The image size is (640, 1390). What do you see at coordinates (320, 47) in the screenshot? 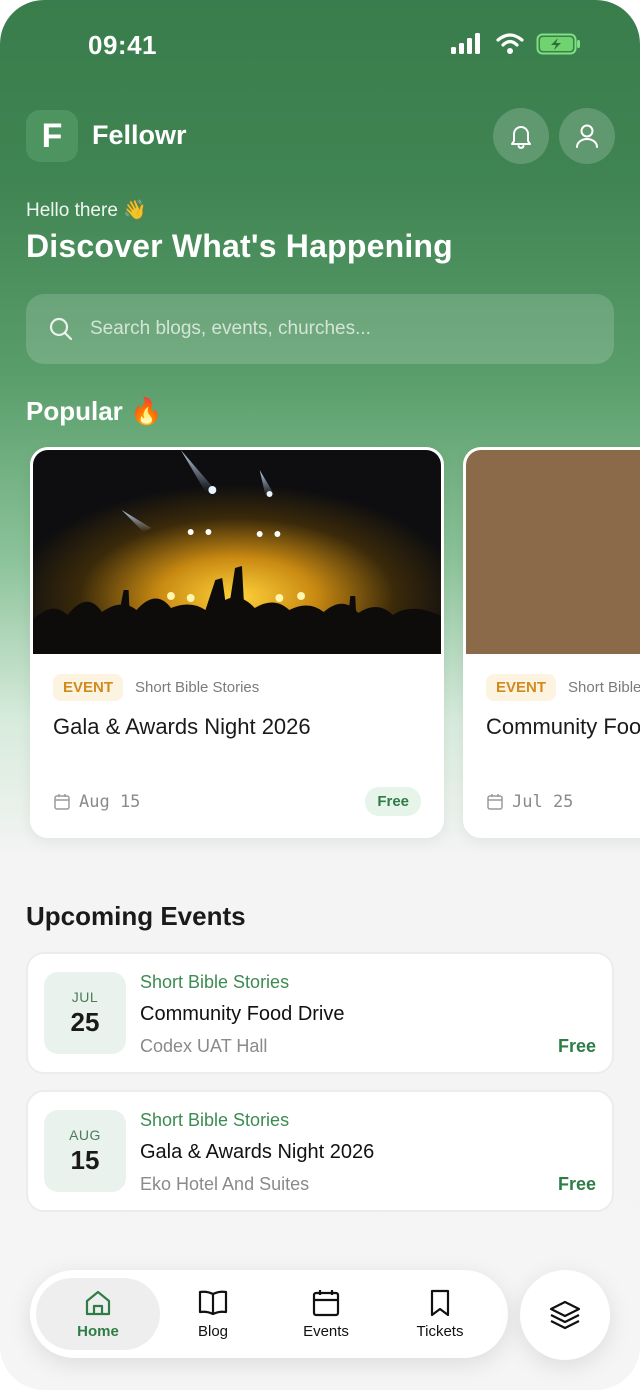
I see `status-bar: 09:41` at bounding box center [320, 47].